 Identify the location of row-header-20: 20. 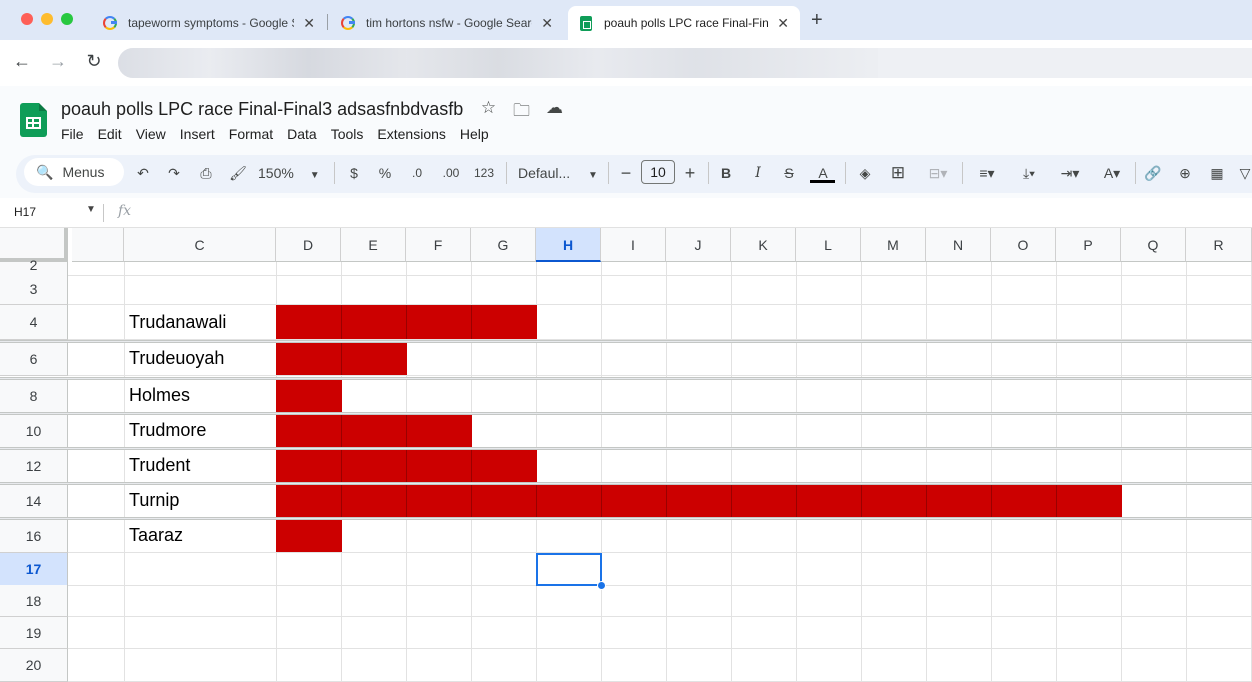
(34, 665).